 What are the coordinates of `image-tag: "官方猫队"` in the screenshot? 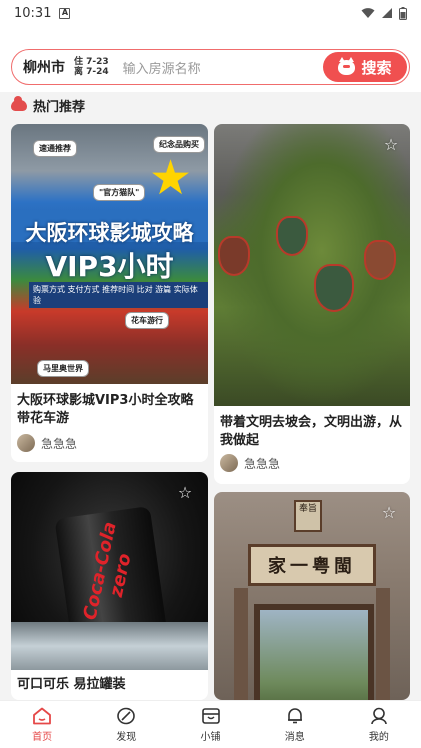 It's located at (119, 192).